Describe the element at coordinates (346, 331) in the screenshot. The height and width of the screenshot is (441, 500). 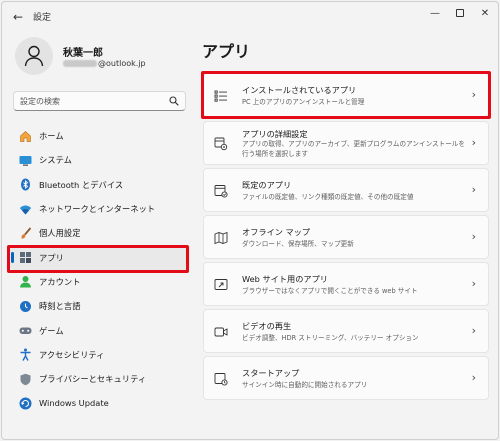
I see `card-video-playback: ビデオの再生 ビデオ調整、HDR ストリーミング、バッテリー オプション ›` at that location.